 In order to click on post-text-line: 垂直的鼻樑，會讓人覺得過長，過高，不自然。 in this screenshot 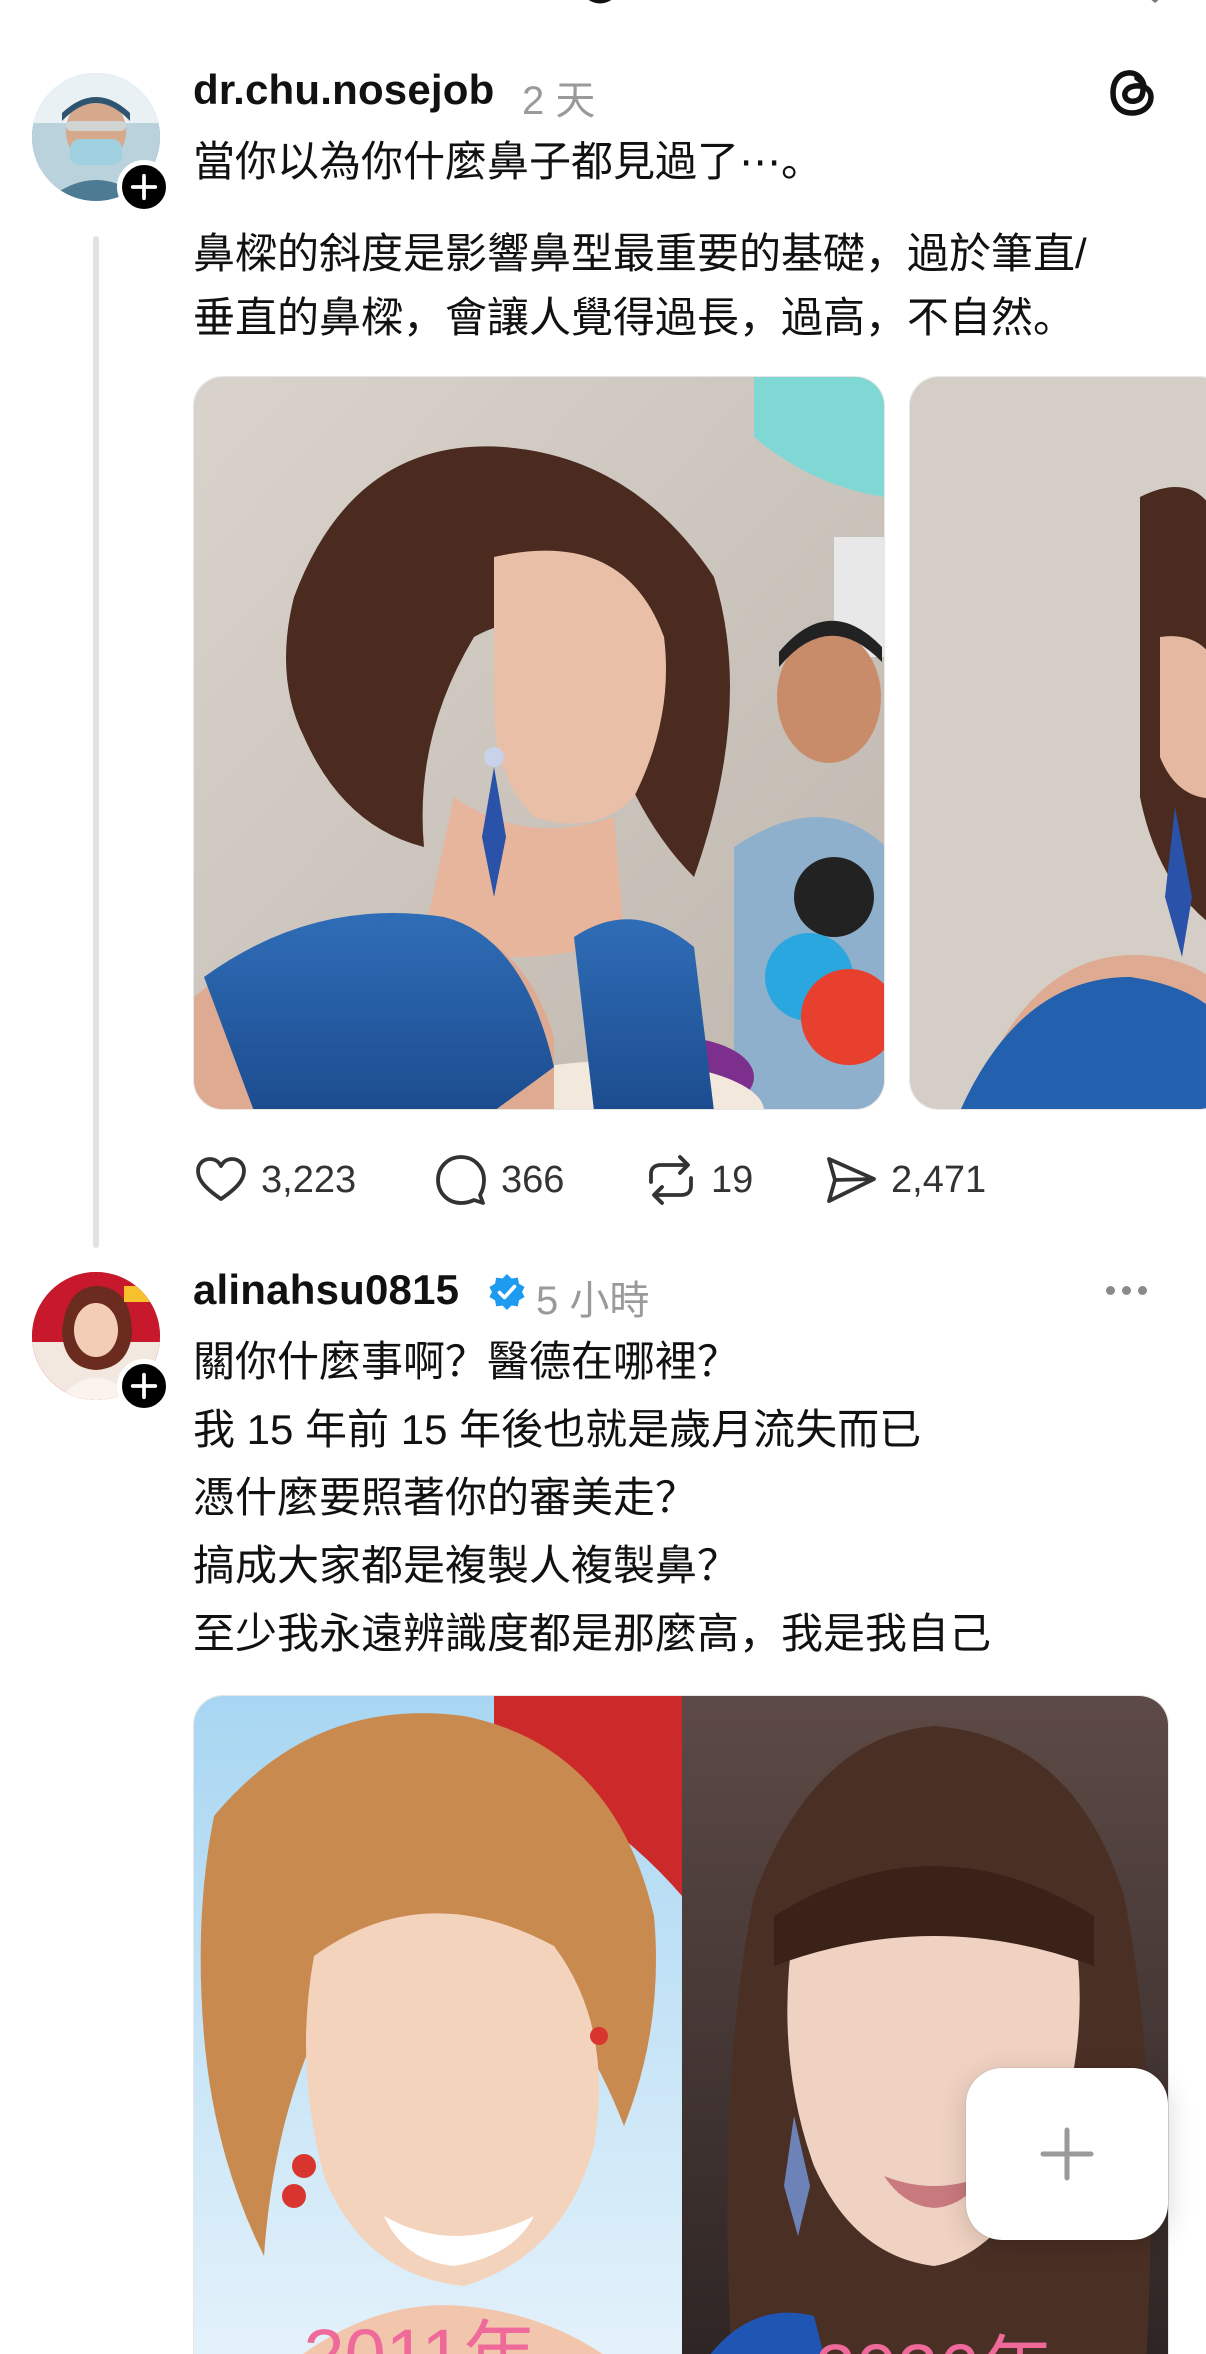, I will do `click(634, 317)`.